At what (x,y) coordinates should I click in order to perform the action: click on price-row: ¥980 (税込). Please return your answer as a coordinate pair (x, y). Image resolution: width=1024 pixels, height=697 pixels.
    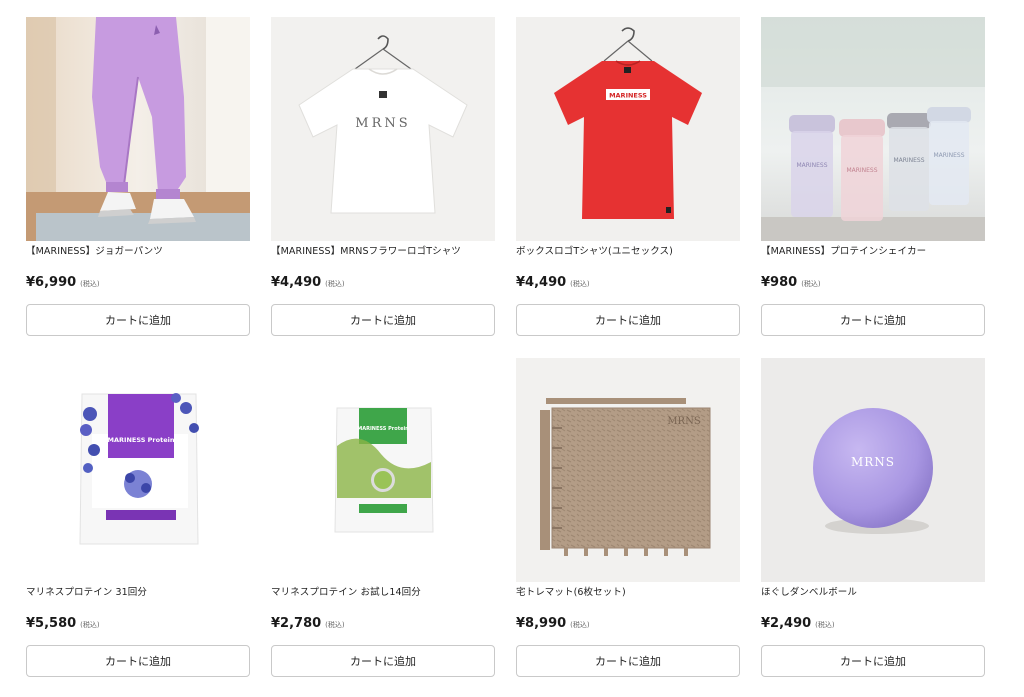
    Looking at the image, I should click on (791, 281).